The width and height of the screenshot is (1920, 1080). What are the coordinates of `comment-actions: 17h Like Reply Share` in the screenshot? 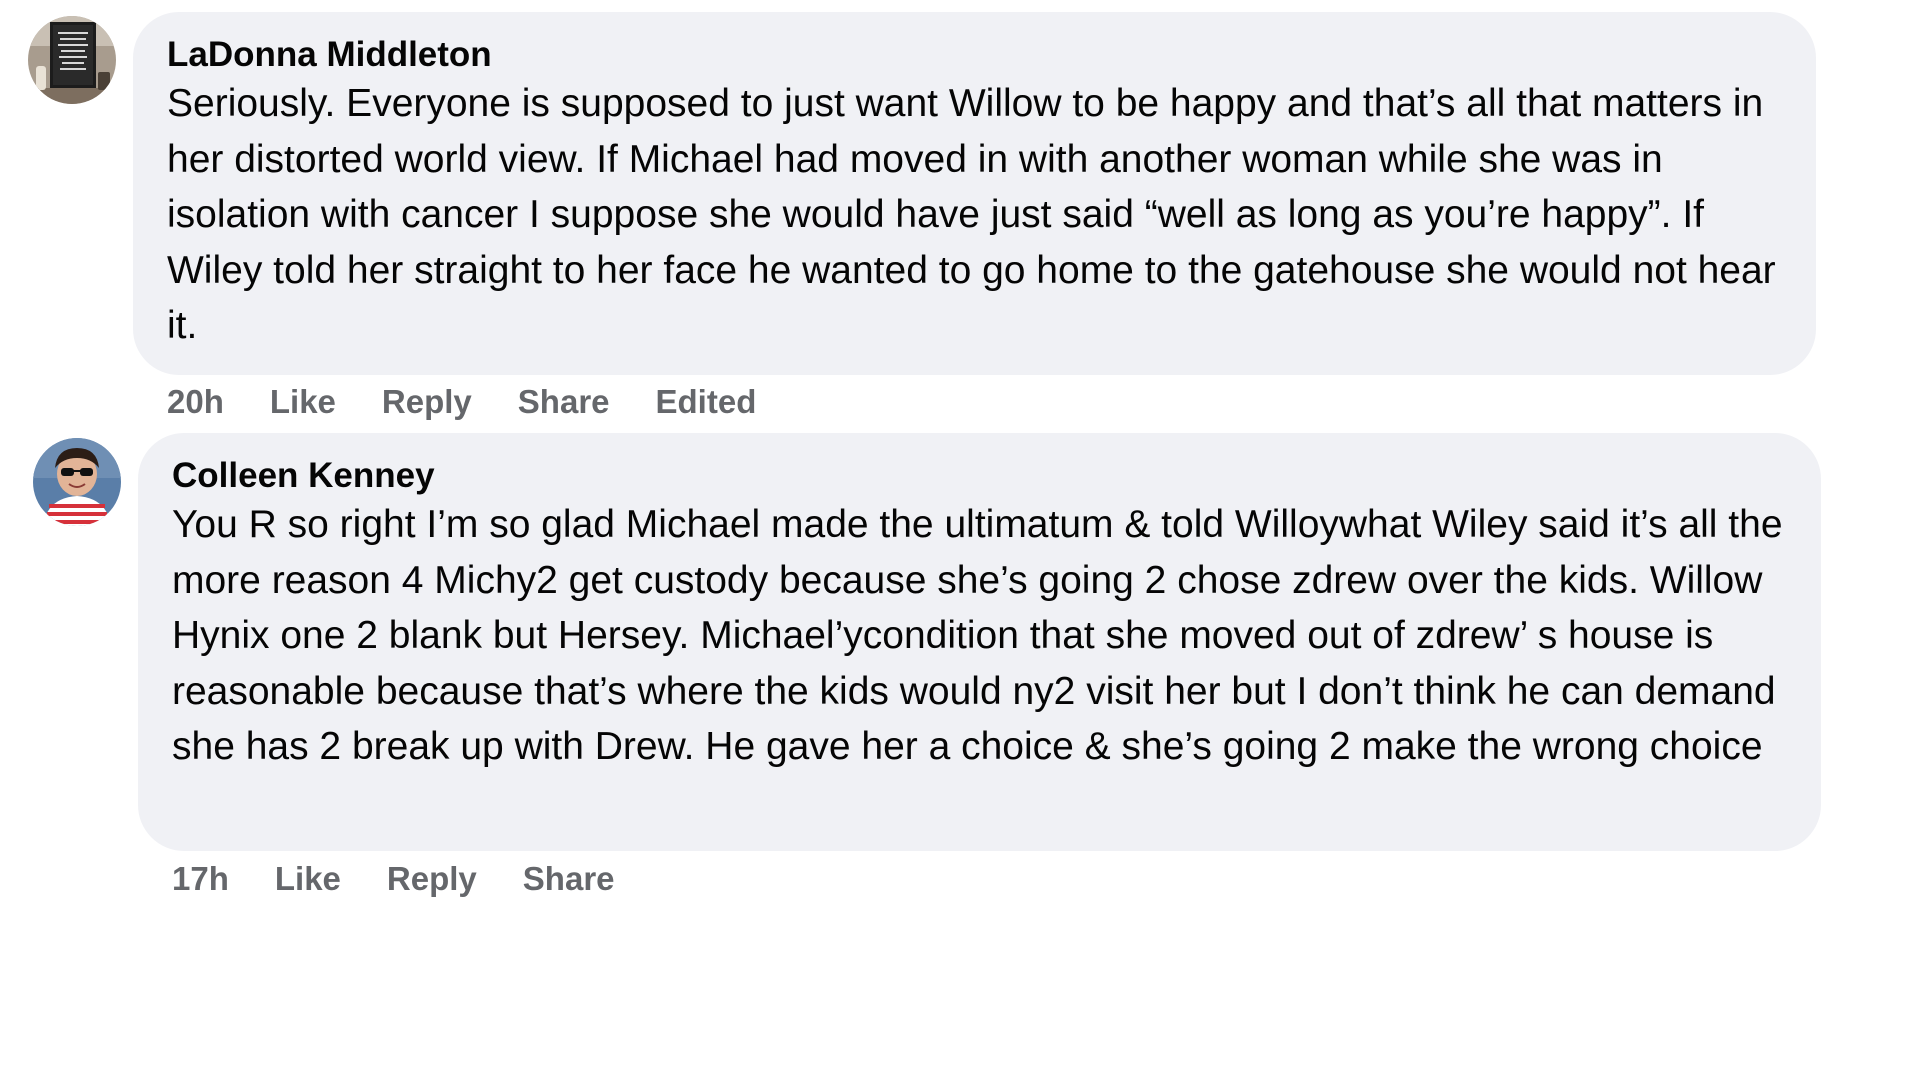 It's located at (416, 879).